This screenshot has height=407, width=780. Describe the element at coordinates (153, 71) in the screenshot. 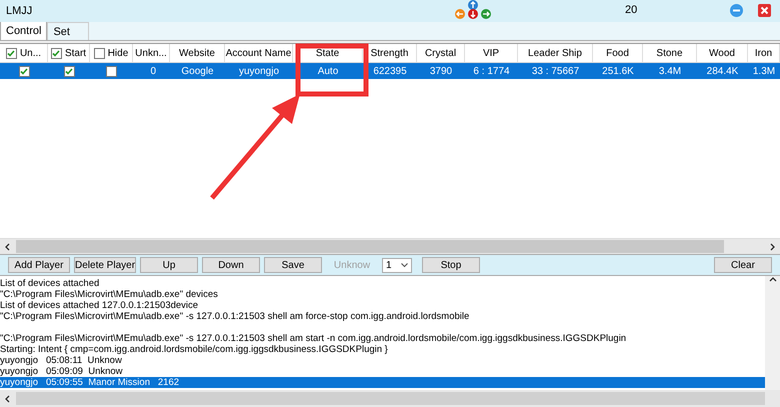

I see `table-cell: 0` at that location.